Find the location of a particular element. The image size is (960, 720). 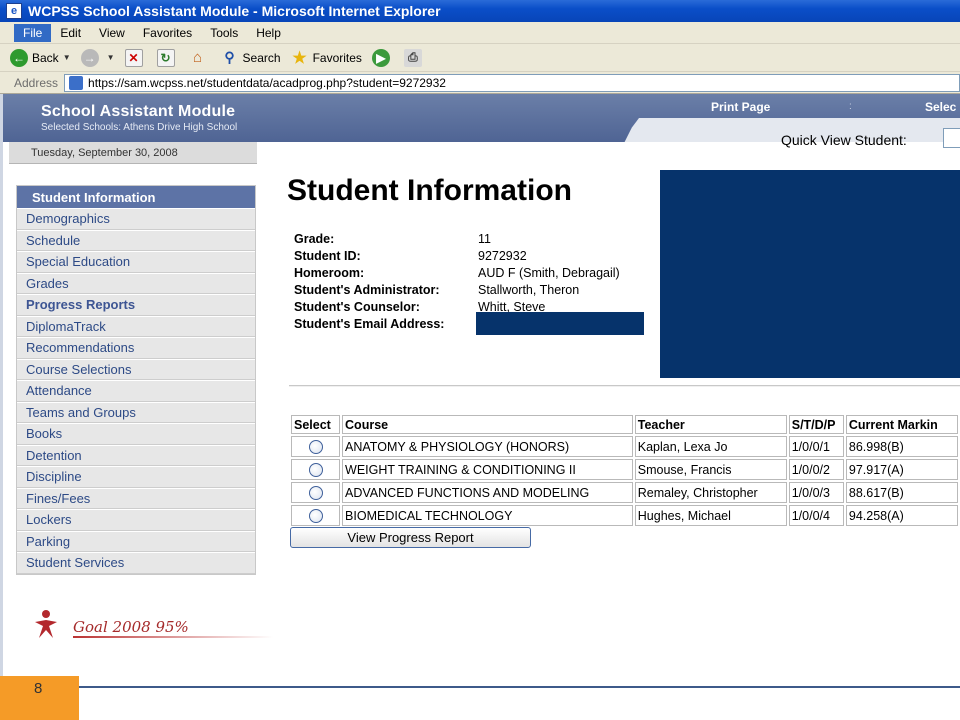

home-icon: ⌂ is located at coordinates (198, 57).